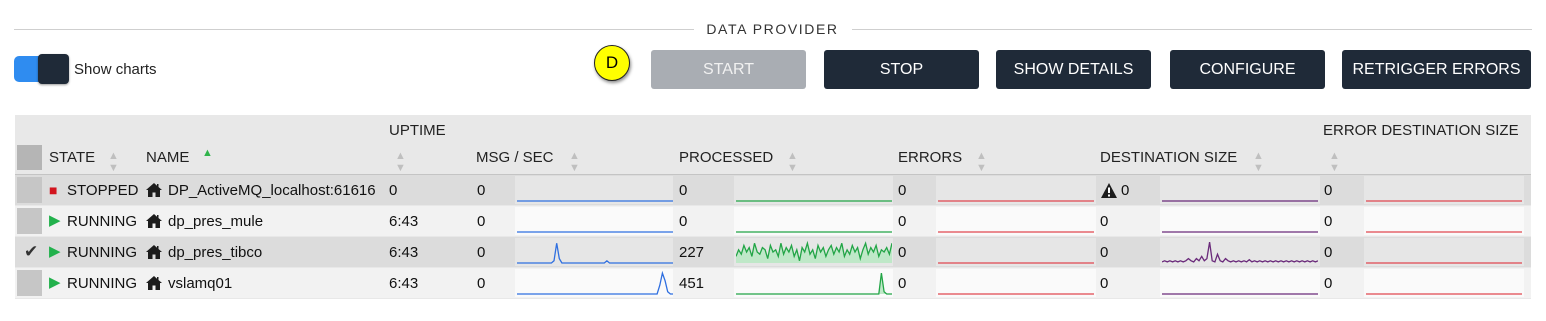  Describe the element at coordinates (200, 283) in the screenshot. I see `name-text: vslamq01` at that location.